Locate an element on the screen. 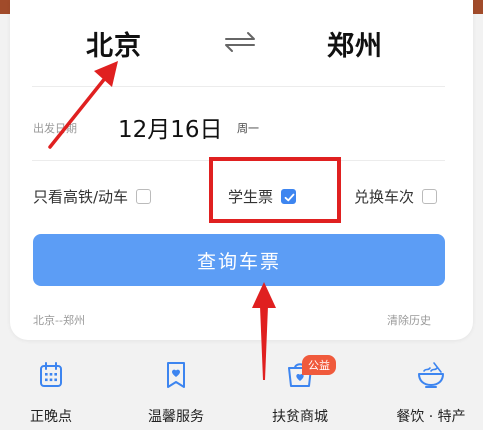 The width and height of the screenshot is (483, 430). departure-city: 北京 is located at coordinates (114, 43).